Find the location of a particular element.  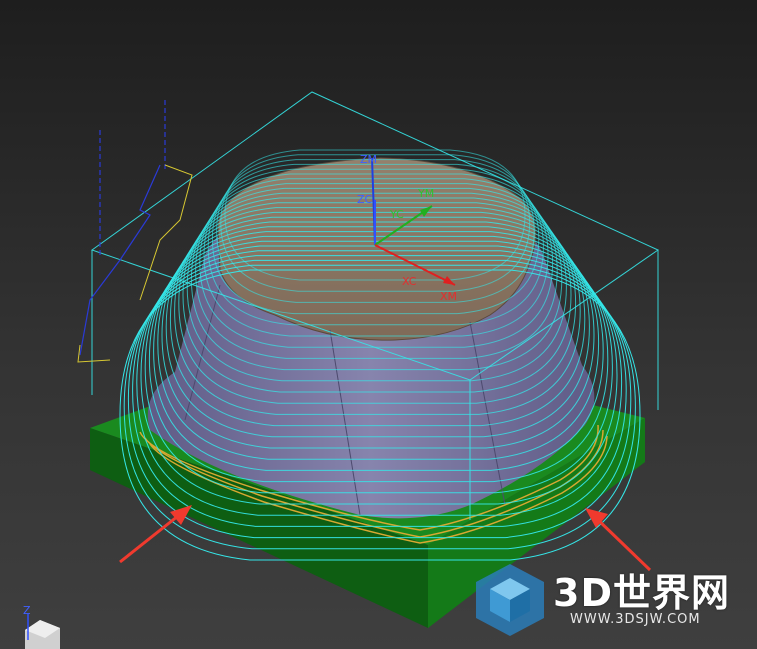

coordinate-triad-icon: Z is located at coordinates (41, 626).